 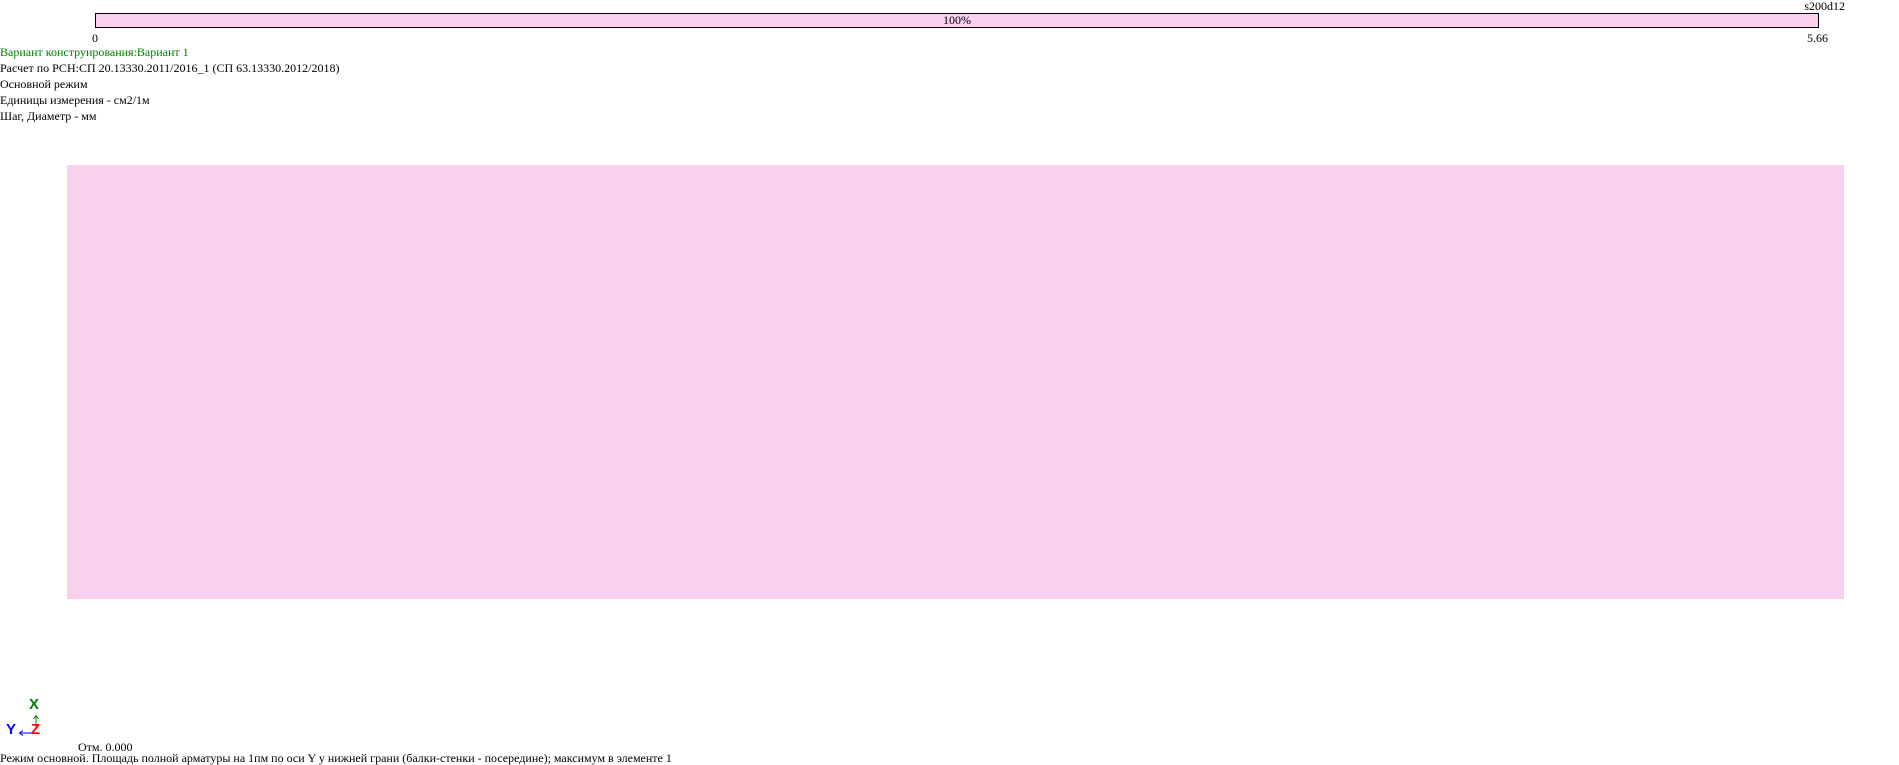 What do you see at coordinates (1824, 6) in the screenshot?
I see `legend-scale-label: s200d12` at bounding box center [1824, 6].